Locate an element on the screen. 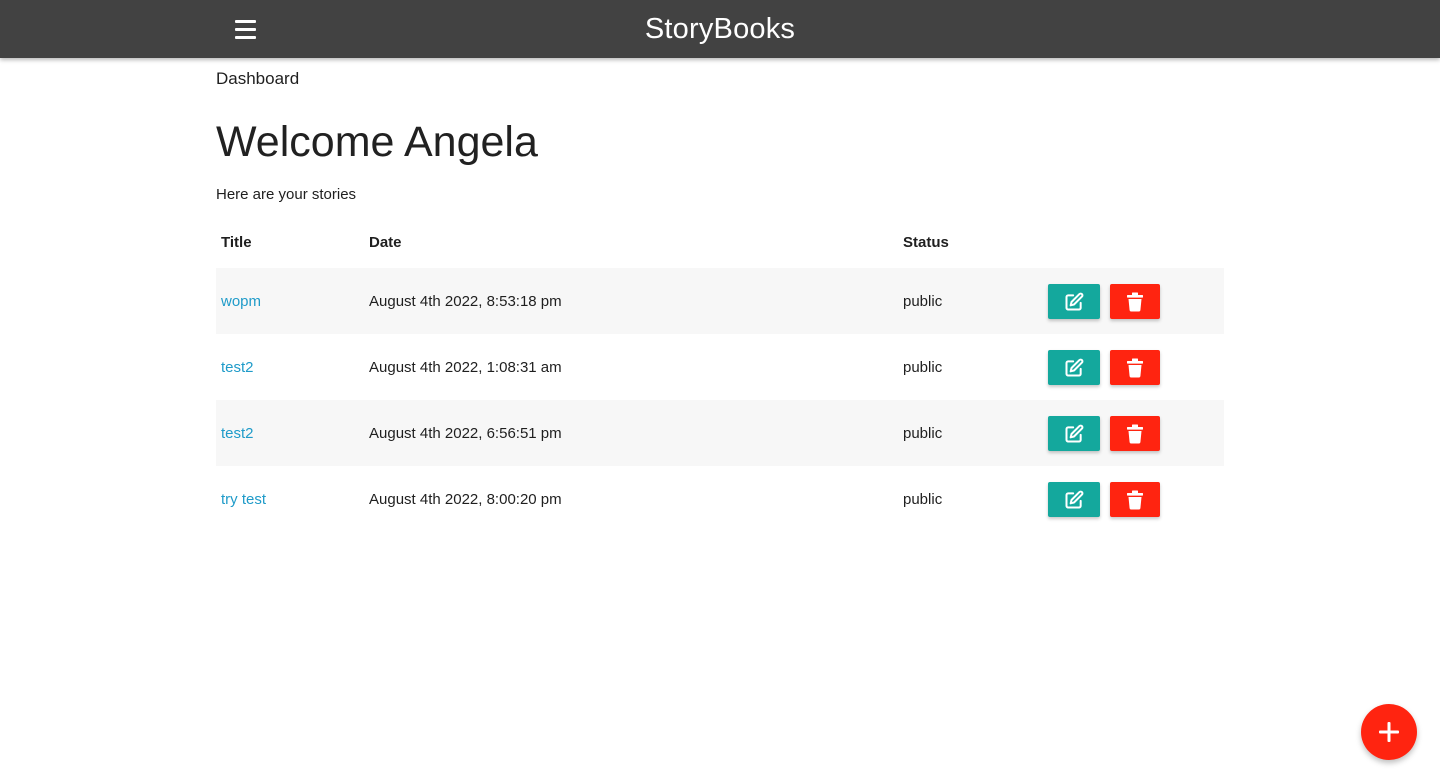  story-title-link: try test is located at coordinates (243, 499).